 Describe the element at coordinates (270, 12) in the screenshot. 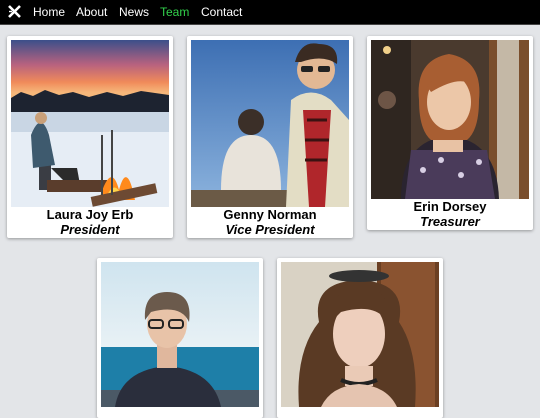

I see `top-navbar: Home About News Team Contact` at that location.